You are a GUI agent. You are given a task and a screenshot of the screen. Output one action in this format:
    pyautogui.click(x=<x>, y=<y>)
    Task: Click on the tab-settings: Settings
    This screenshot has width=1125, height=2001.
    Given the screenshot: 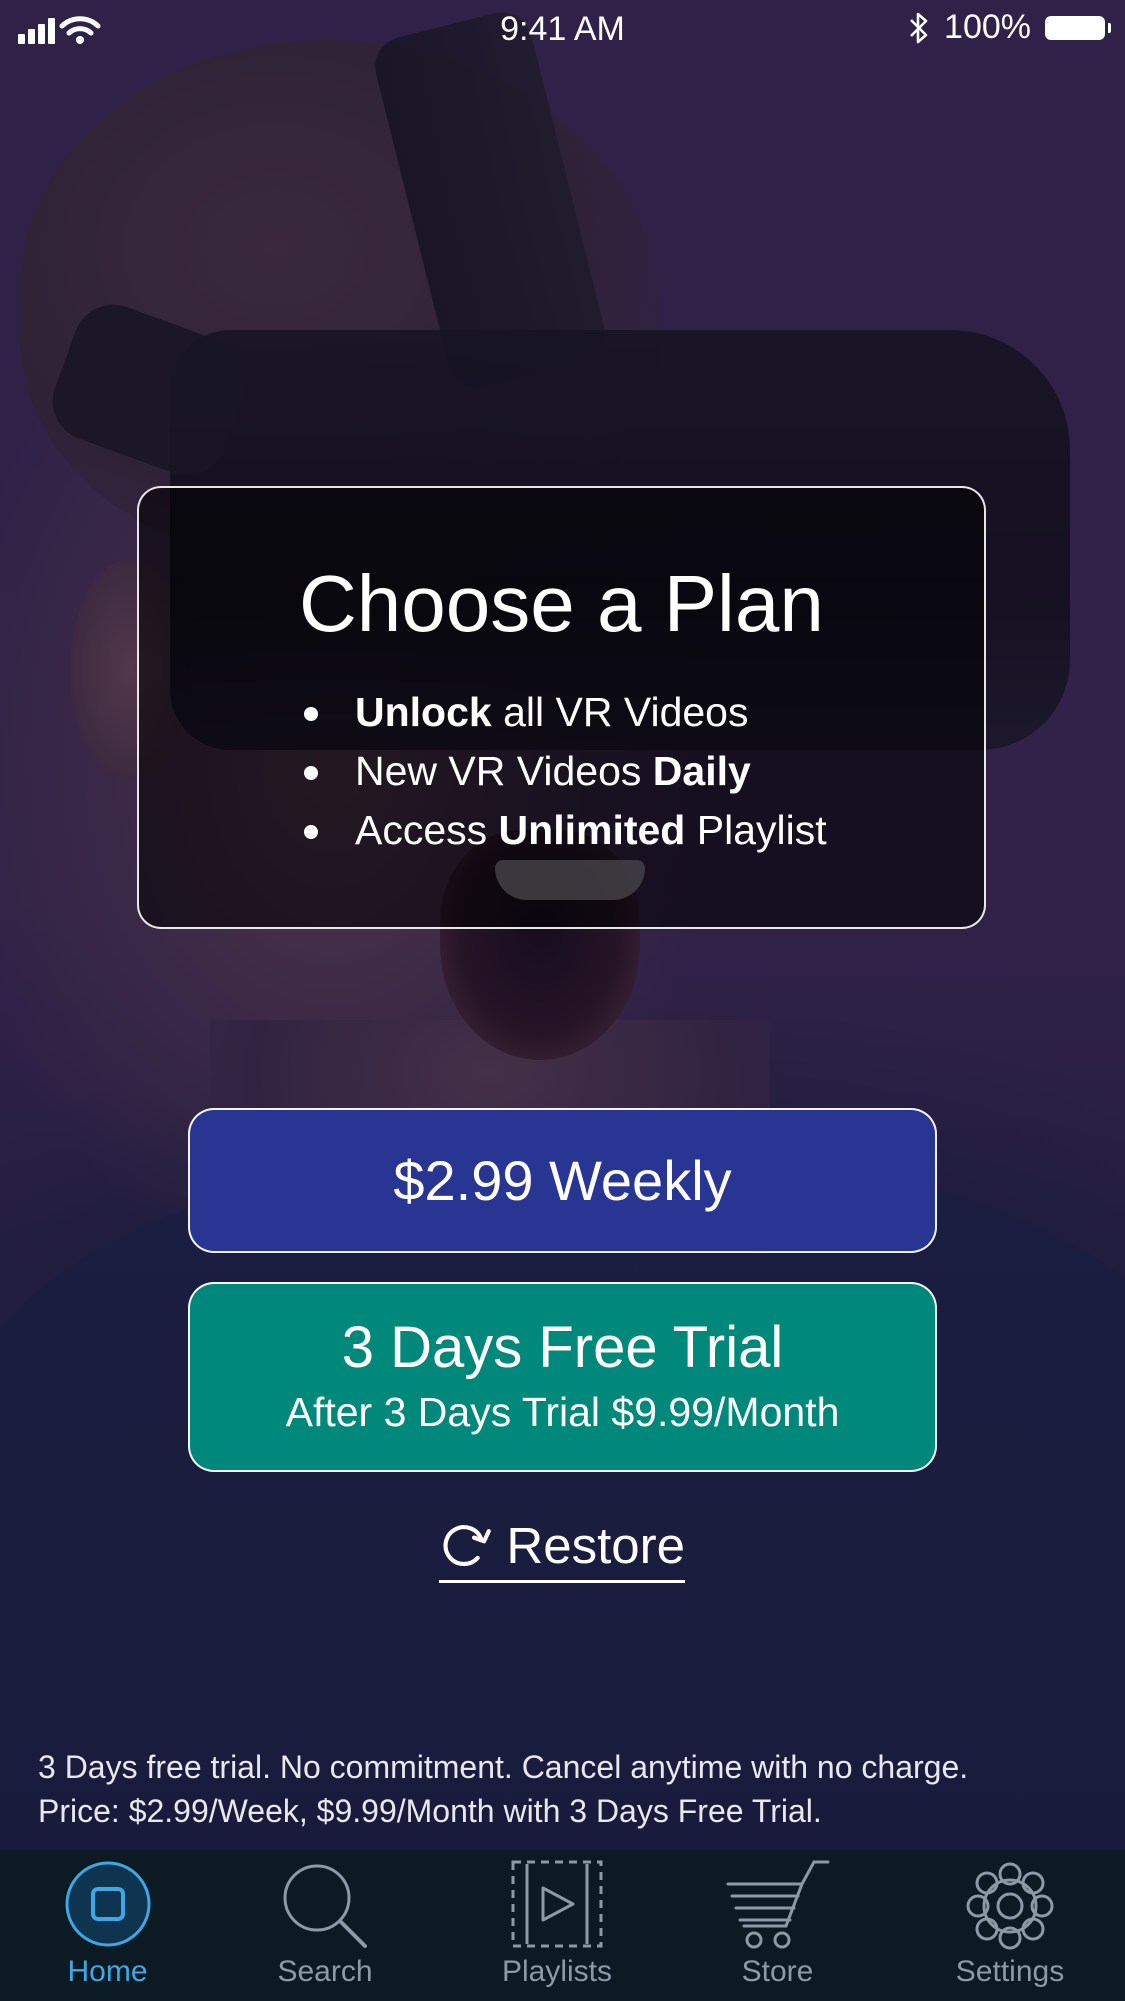 What is the action you would take?
    pyautogui.click(x=1010, y=1925)
    